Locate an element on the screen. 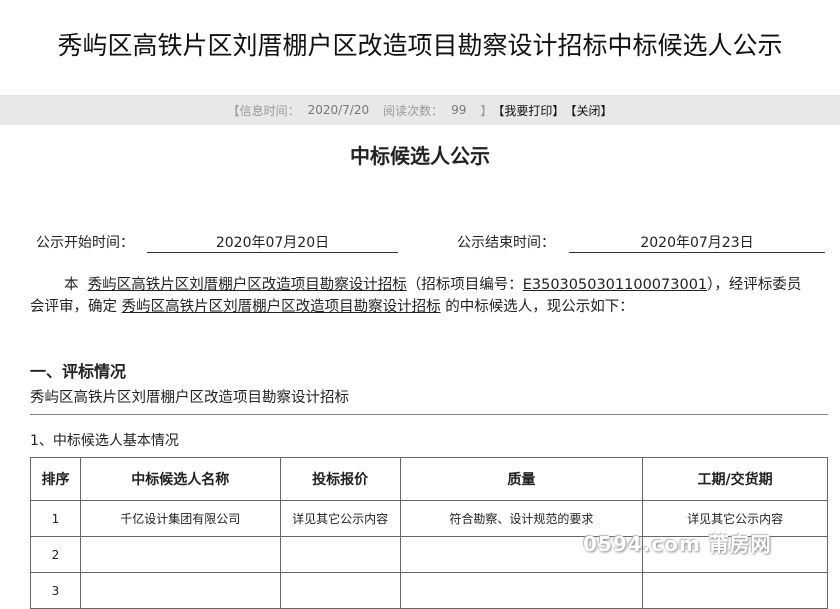  start-date-row: 公示开始时间： is located at coordinates (85, 242).